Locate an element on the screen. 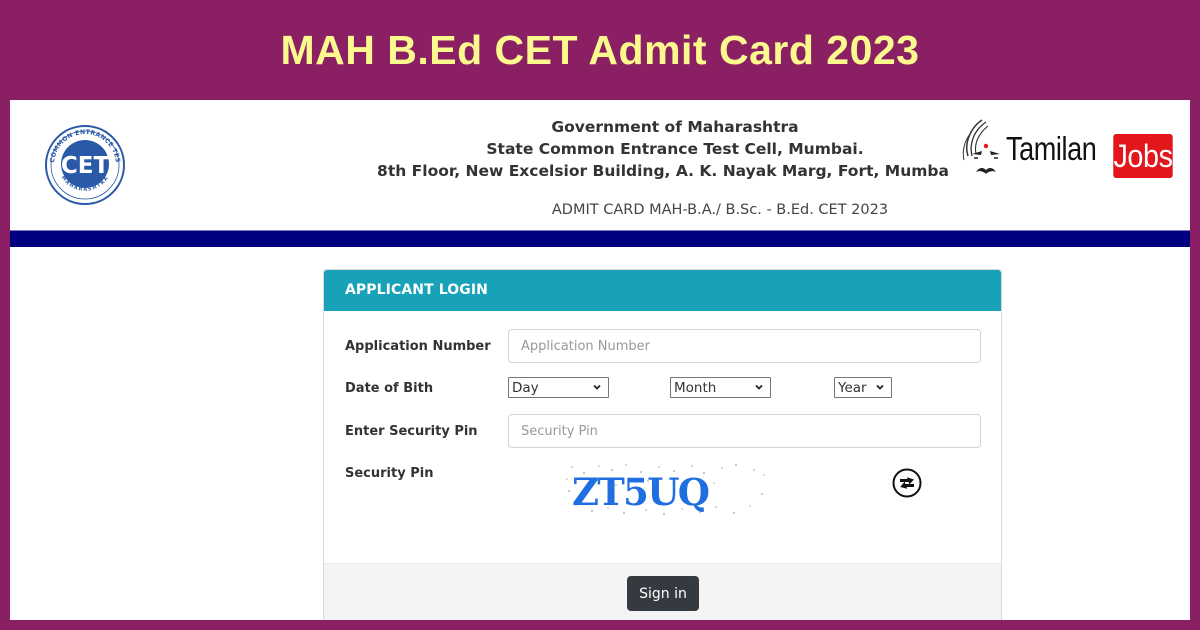 Image resolution: width=1200 pixels, height=630 pixels. tamilanjobs-watermark-logo: Tamilan Jobs is located at coordinates (1070, 149).